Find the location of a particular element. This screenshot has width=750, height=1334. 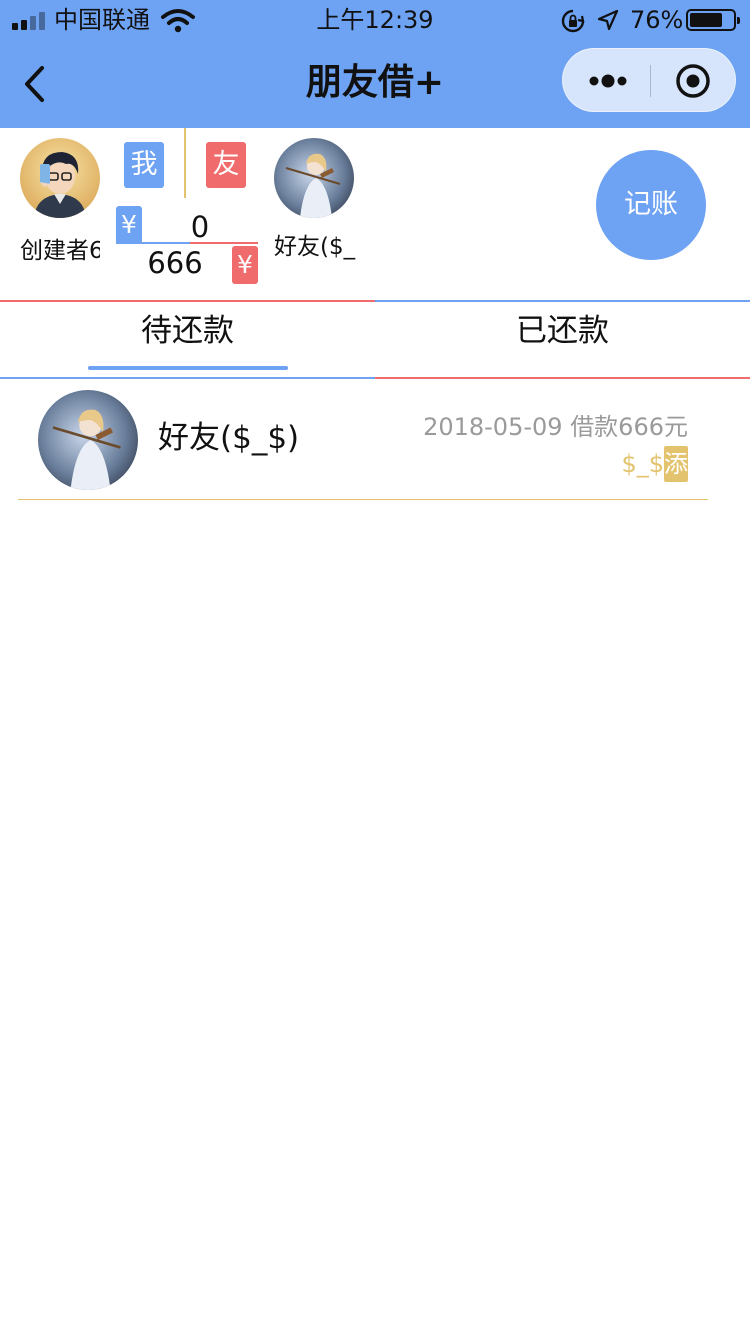

amount-divider-red is located at coordinates (224, 243).